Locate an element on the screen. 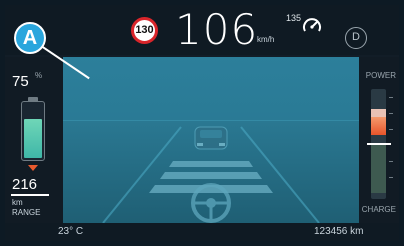 This screenshot has width=404, height=246. bottom-status-bar: 23° C 123456 km is located at coordinates (202, 232).